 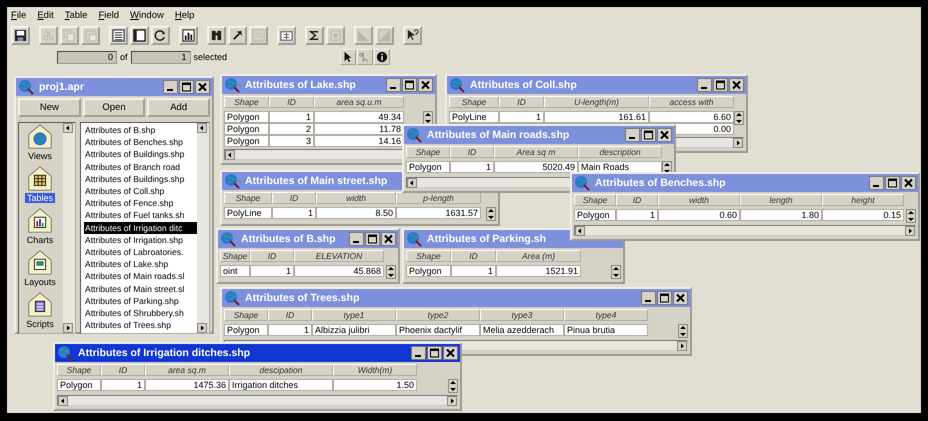 What do you see at coordinates (781, 200) in the screenshot?
I see `column-header: length` at bounding box center [781, 200].